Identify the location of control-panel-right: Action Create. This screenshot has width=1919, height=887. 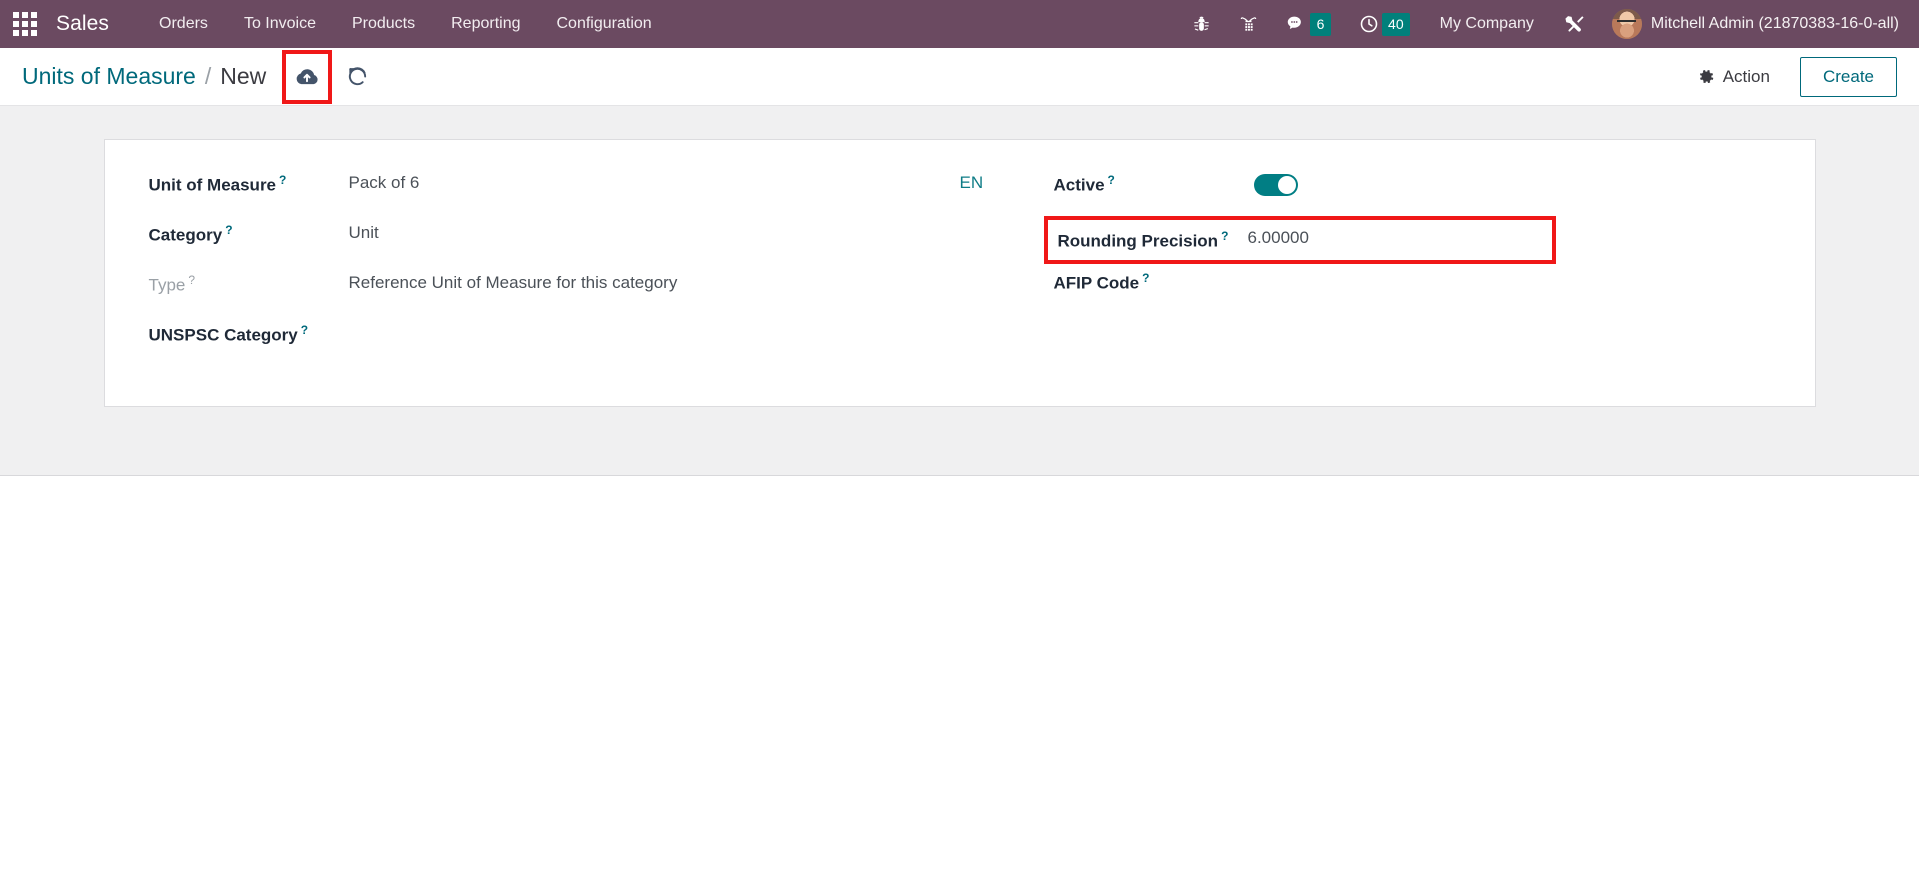
(1795, 76).